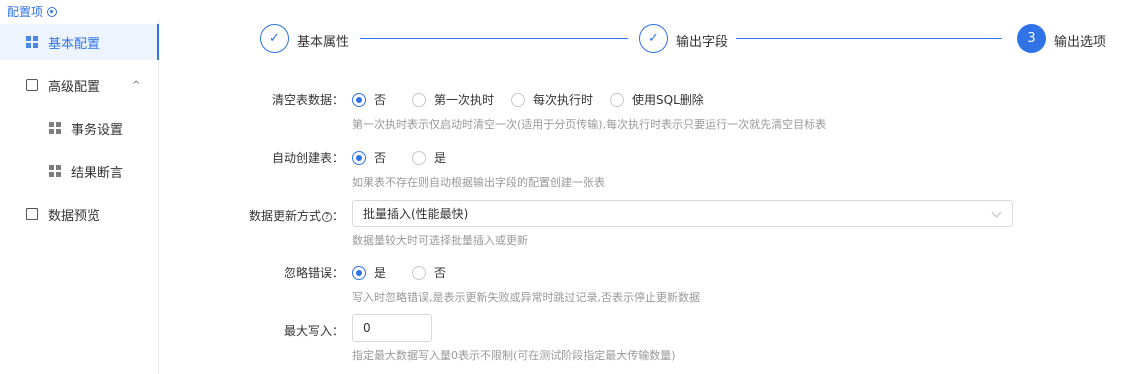  I want to click on clear-table-radio-group: 否 第一次执时 每次执行时 使用SQL删除, so click(538, 99).